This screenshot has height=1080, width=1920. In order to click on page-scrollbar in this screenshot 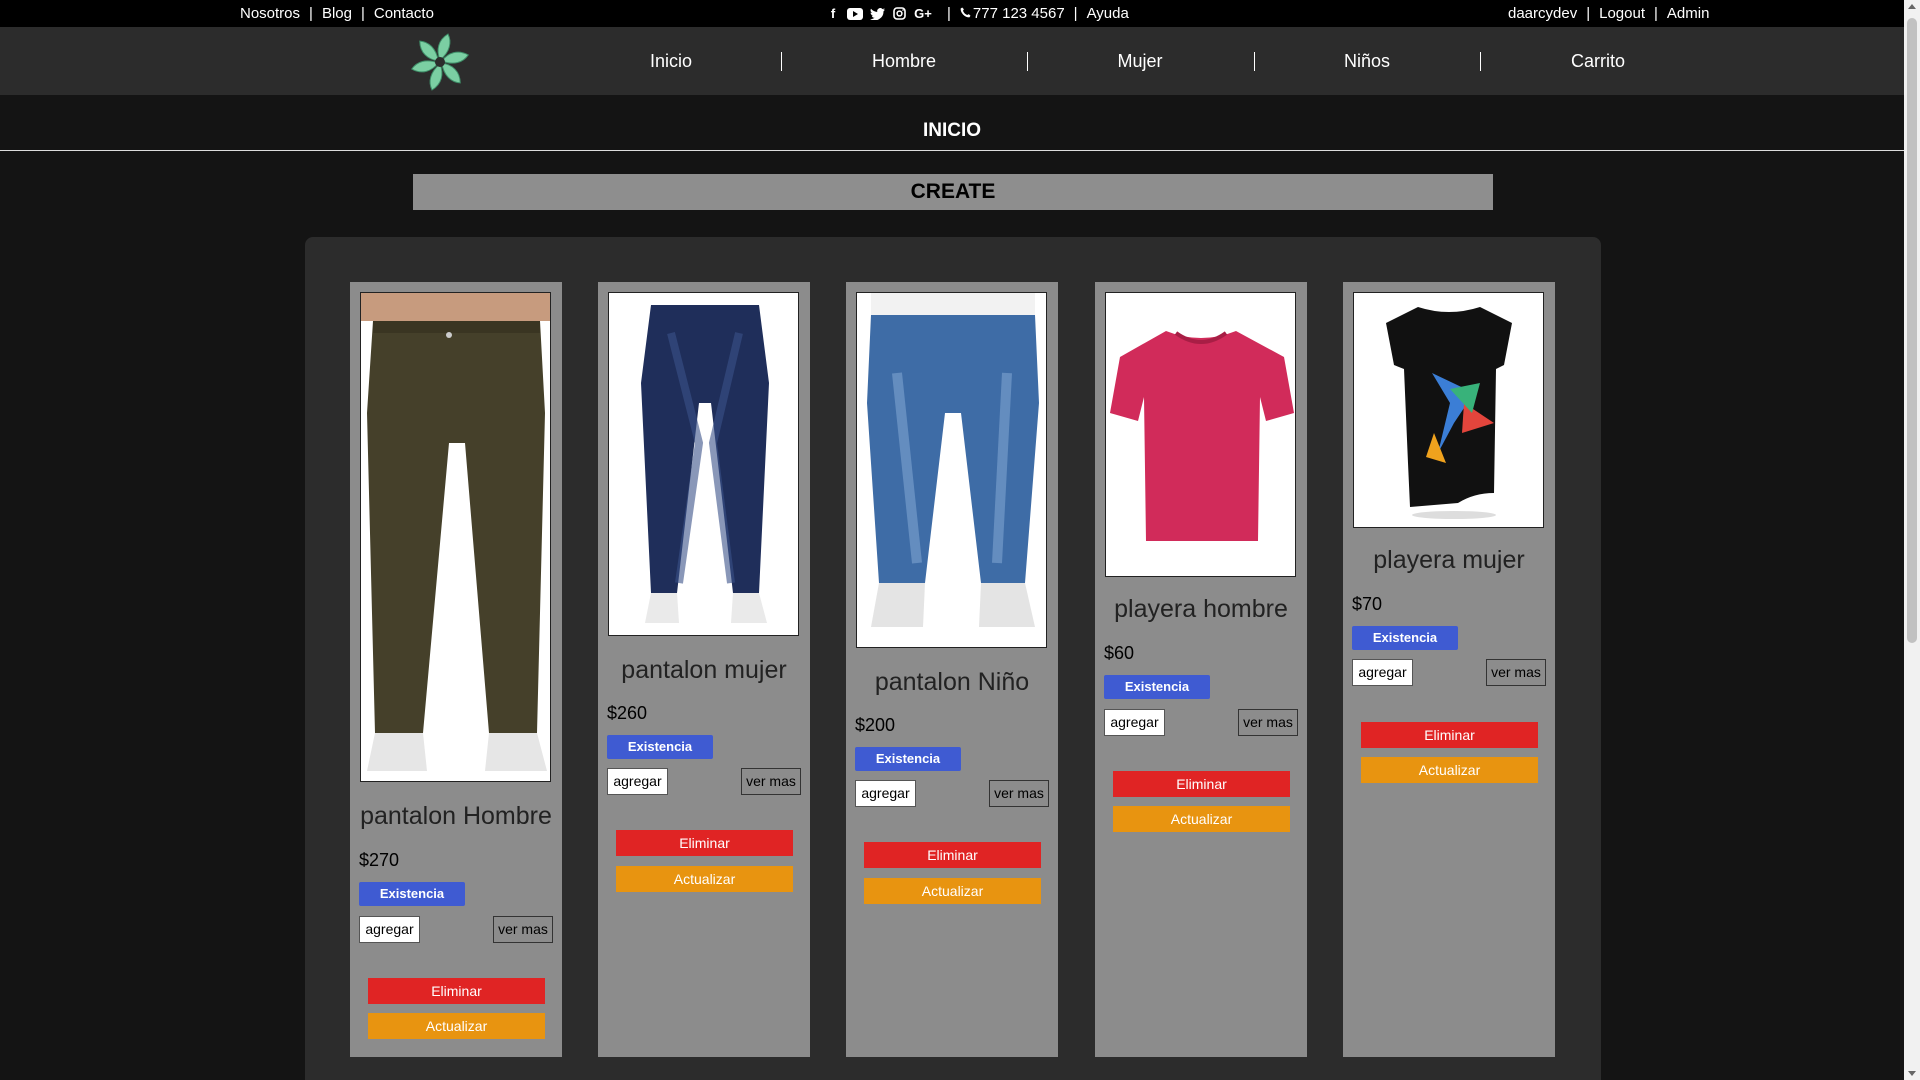, I will do `click(1912, 540)`.